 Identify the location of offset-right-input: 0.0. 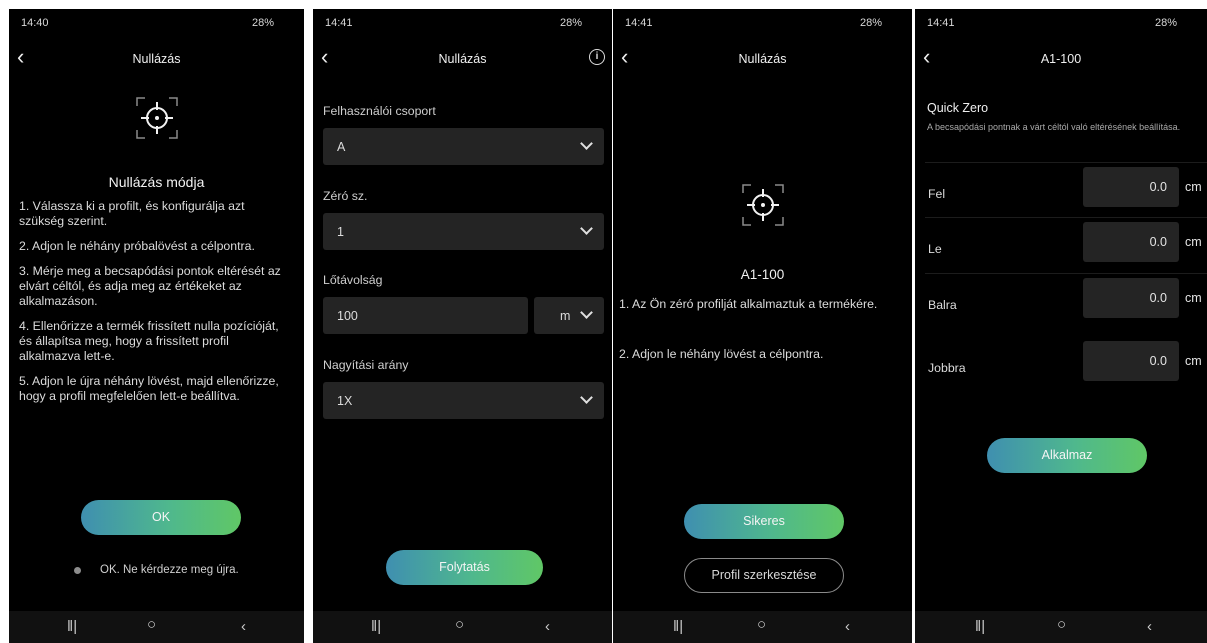
(1131, 361).